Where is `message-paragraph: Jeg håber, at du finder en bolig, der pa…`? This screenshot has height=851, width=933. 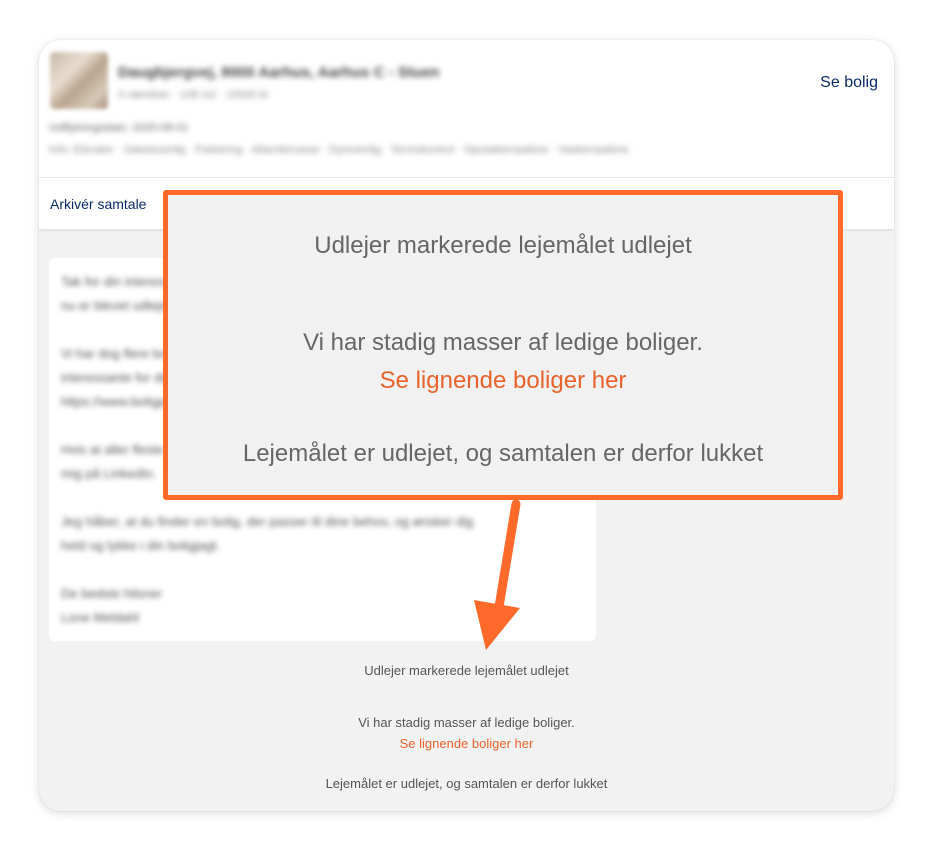
message-paragraph: Jeg håber, at du finder en bolig, der pa… is located at coordinates (267, 533).